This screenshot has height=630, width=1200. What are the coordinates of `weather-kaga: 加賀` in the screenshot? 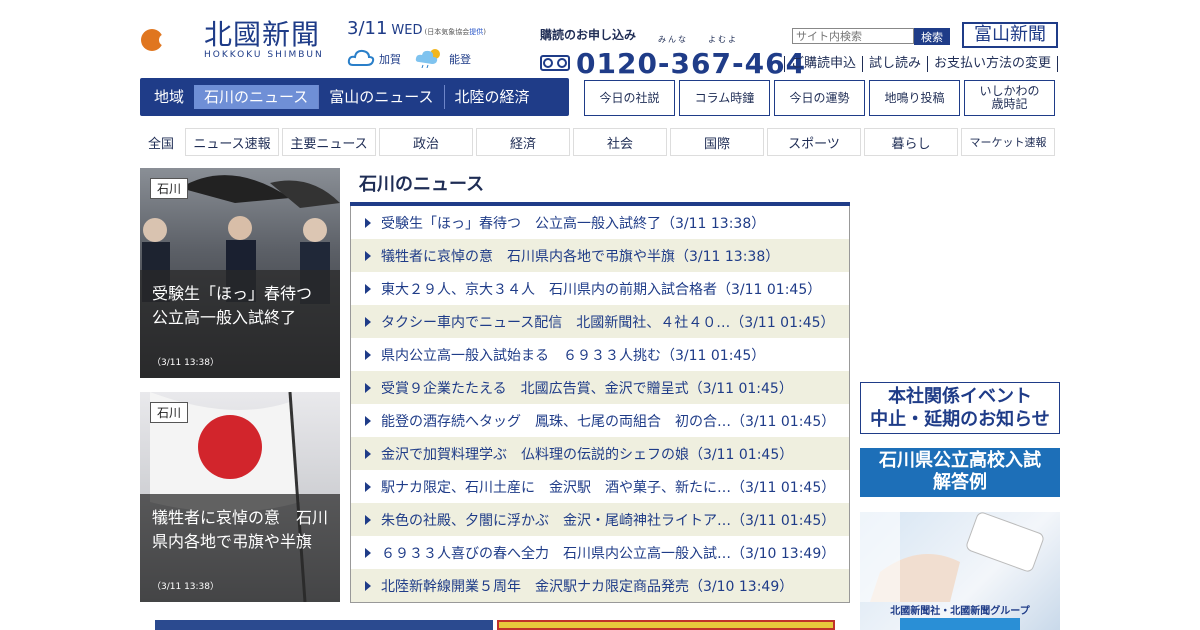 It's located at (374, 58).